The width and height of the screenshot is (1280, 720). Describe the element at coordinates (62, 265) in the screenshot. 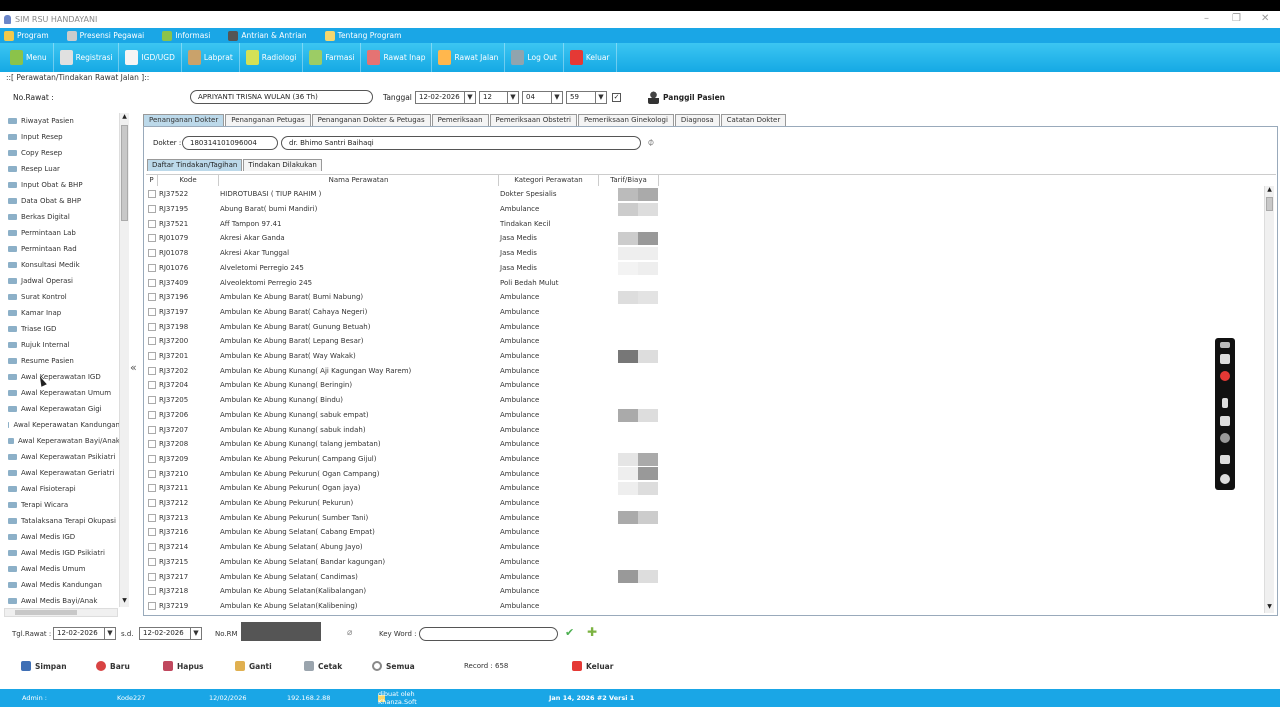

I see `sidebar-item: Konsultasi Medik` at that location.